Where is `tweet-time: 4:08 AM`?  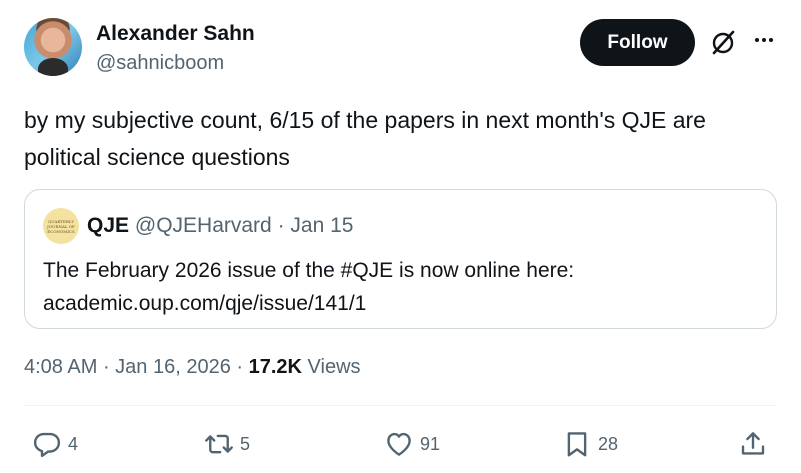
tweet-time: 4:08 AM is located at coordinates (60, 367).